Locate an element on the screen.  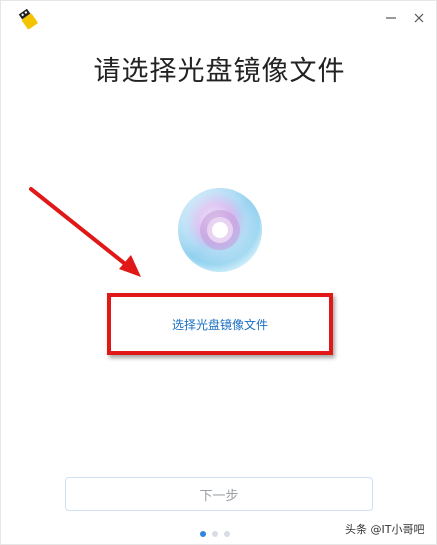
next-button: 下一步 is located at coordinates (219, 494).